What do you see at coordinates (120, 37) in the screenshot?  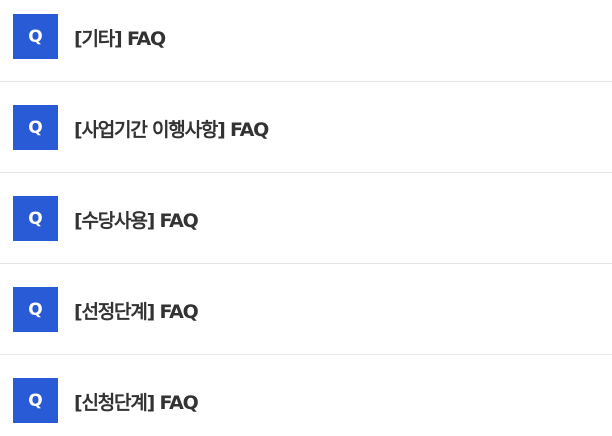 I see `faq-item-title: [기타] FAQ` at bounding box center [120, 37].